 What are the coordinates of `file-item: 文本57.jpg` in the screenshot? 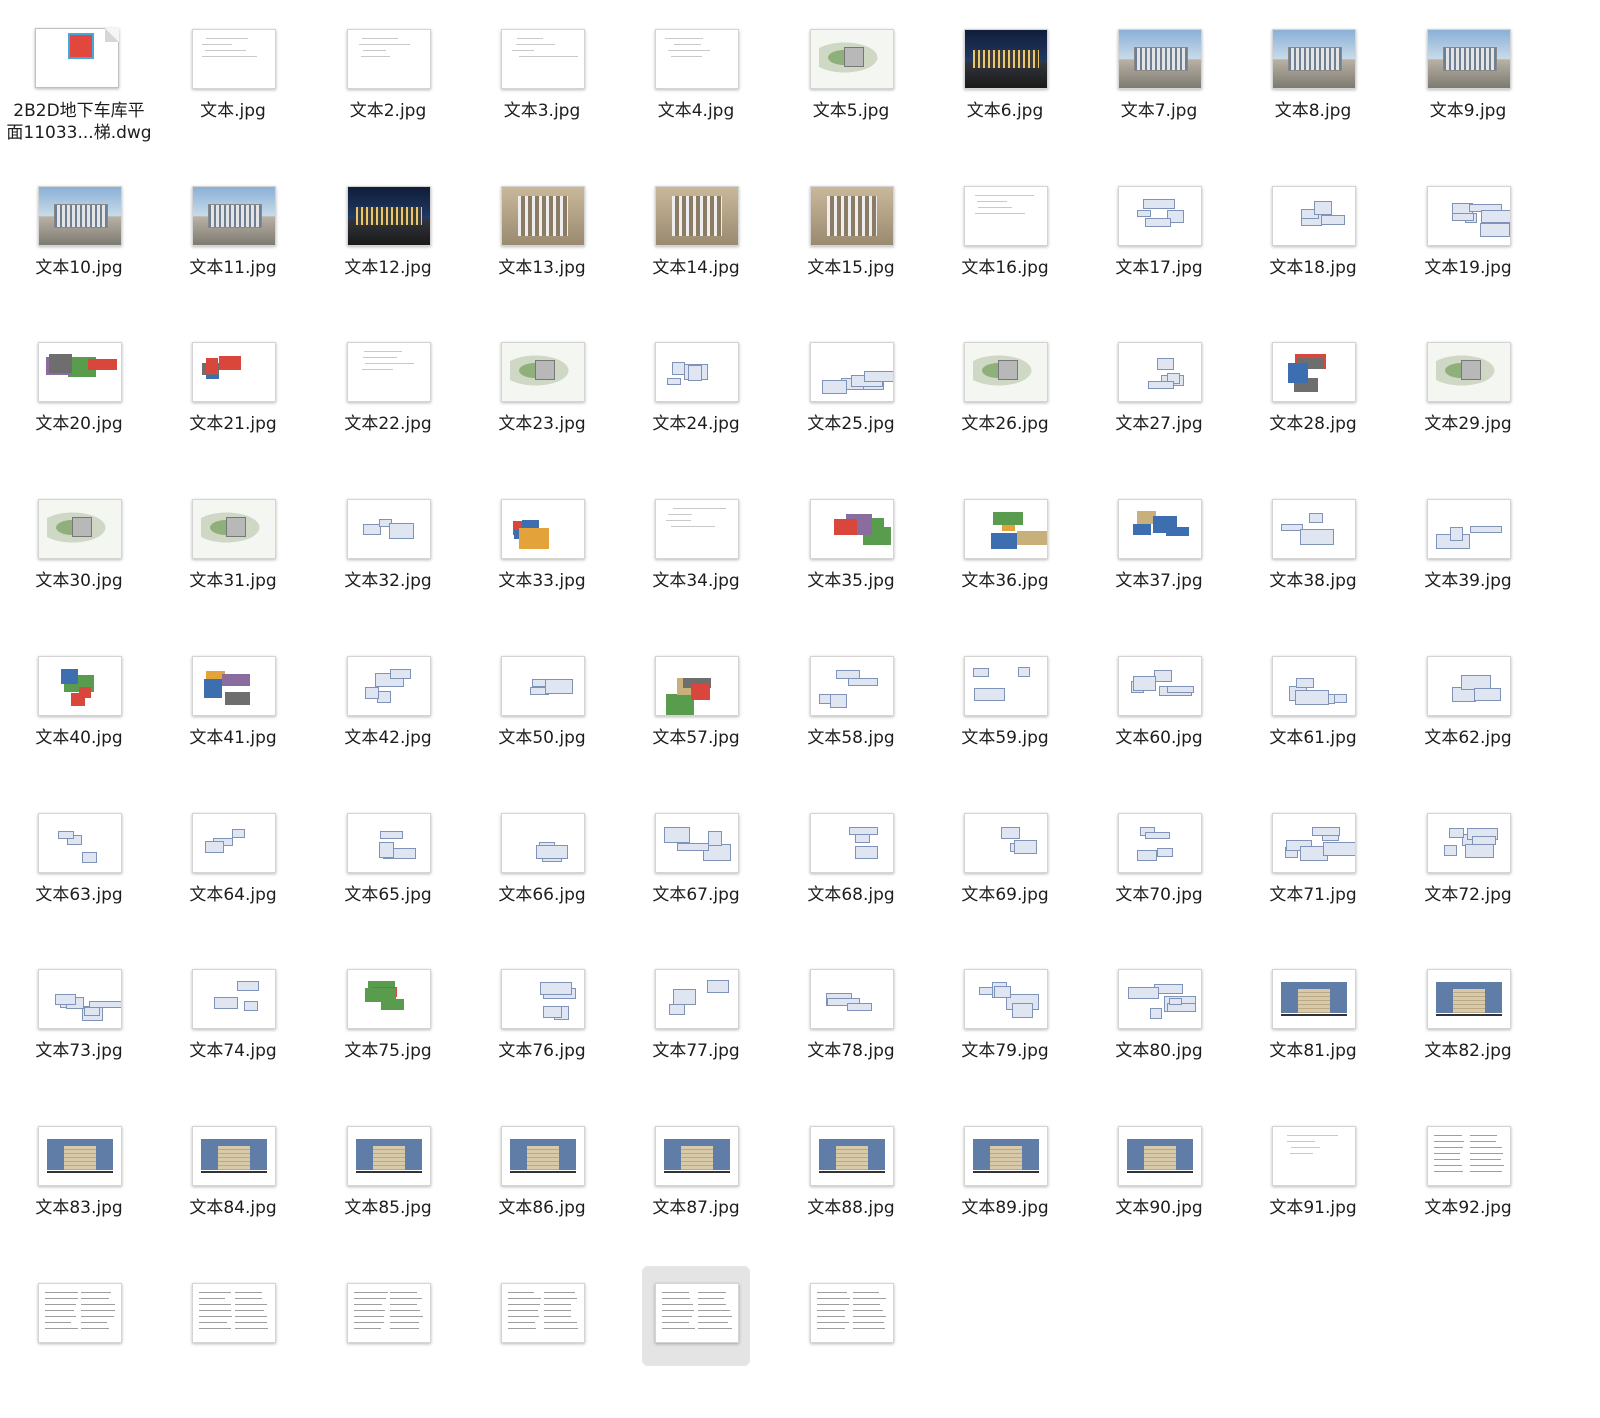 It's located at (696, 716).